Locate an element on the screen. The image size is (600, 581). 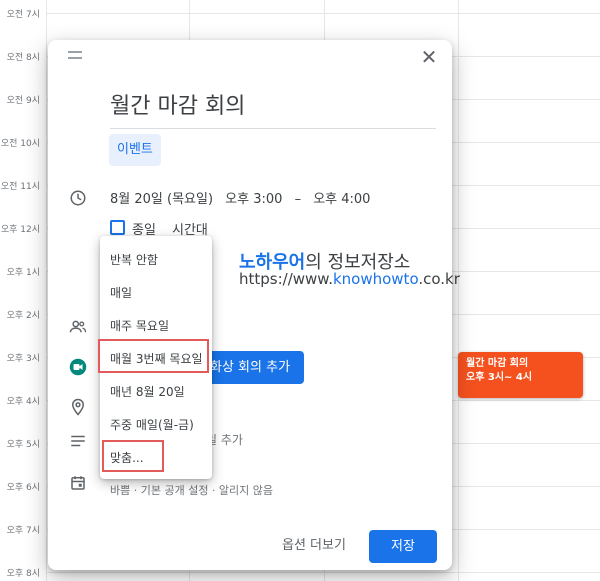
highlight-box-monthly is located at coordinates (153, 356).